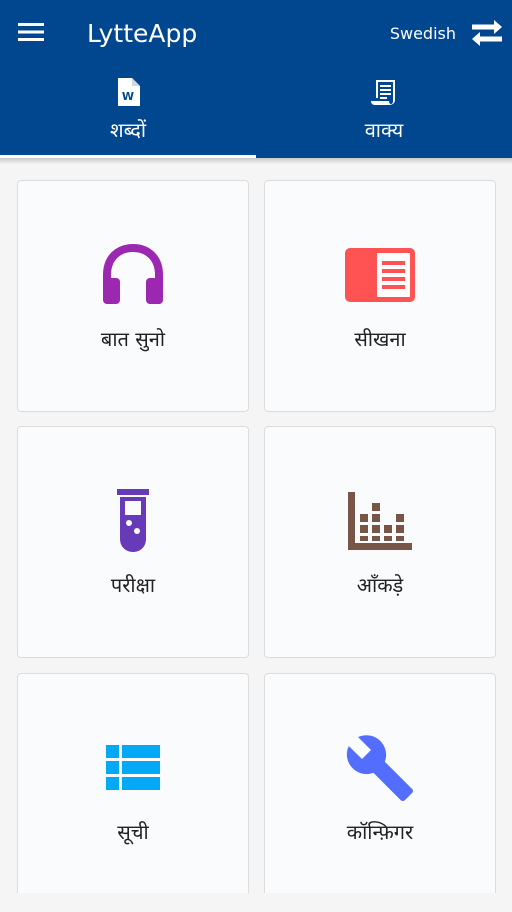 Image resolution: width=512 pixels, height=912 pixels. What do you see at coordinates (256, 161) in the screenshot?
I see `app-bar-shadow` at bounding box center [256, 161].